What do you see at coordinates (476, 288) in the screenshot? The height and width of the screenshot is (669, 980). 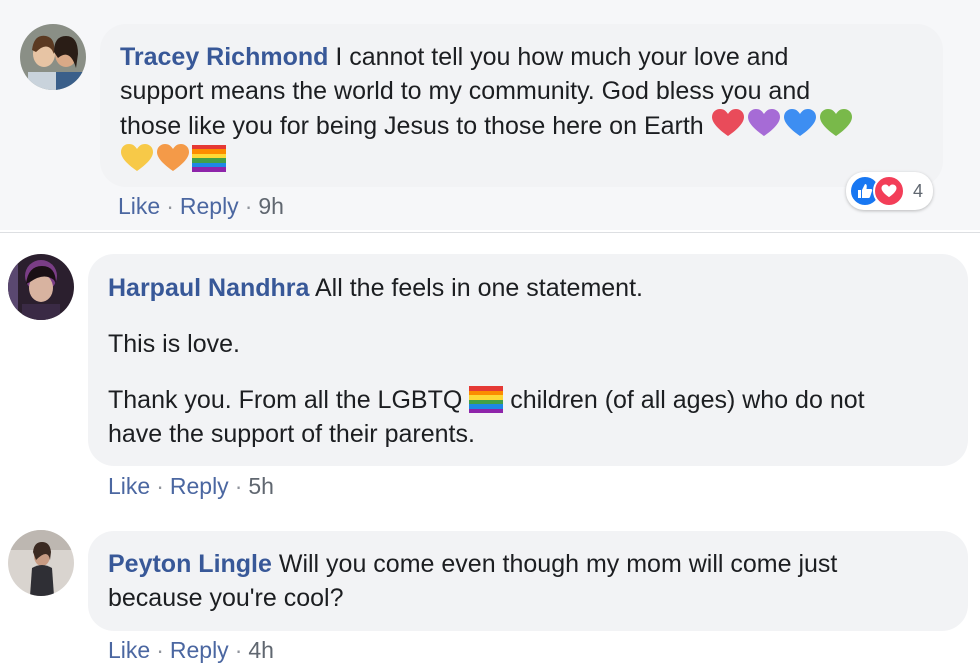 I see `comment-text-line: All the feels in one statement.` at bounding box center [476, 288].